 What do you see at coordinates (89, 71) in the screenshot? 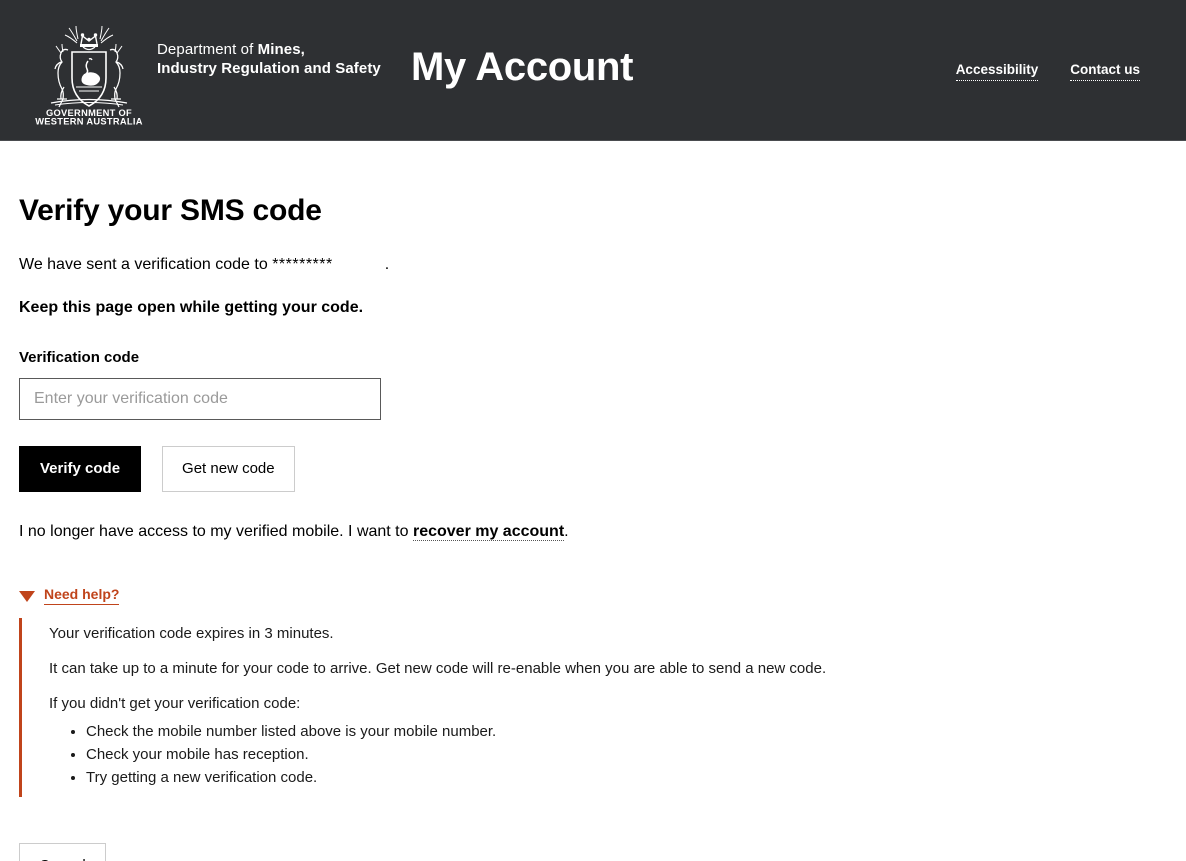
I see `wa-coat-of-arms-icon: GOVERNMENT OF WESTERN AUSTRALIA` at bounding box center [89, 71].